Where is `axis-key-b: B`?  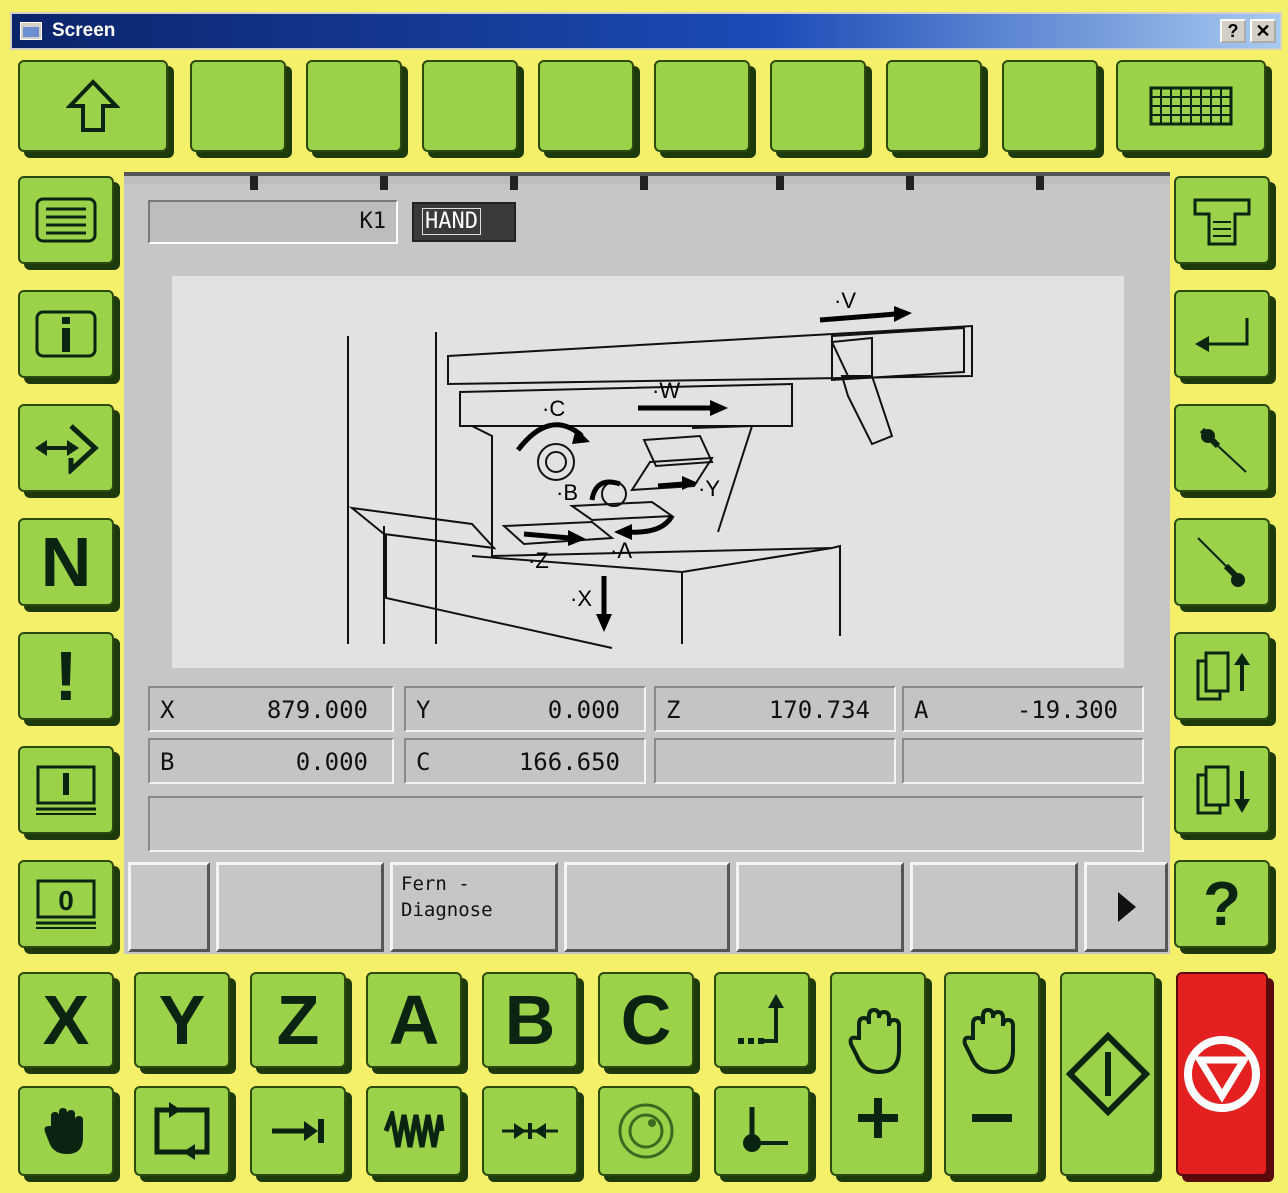 axis-key-b: B is located at coordinates (530, 1020).